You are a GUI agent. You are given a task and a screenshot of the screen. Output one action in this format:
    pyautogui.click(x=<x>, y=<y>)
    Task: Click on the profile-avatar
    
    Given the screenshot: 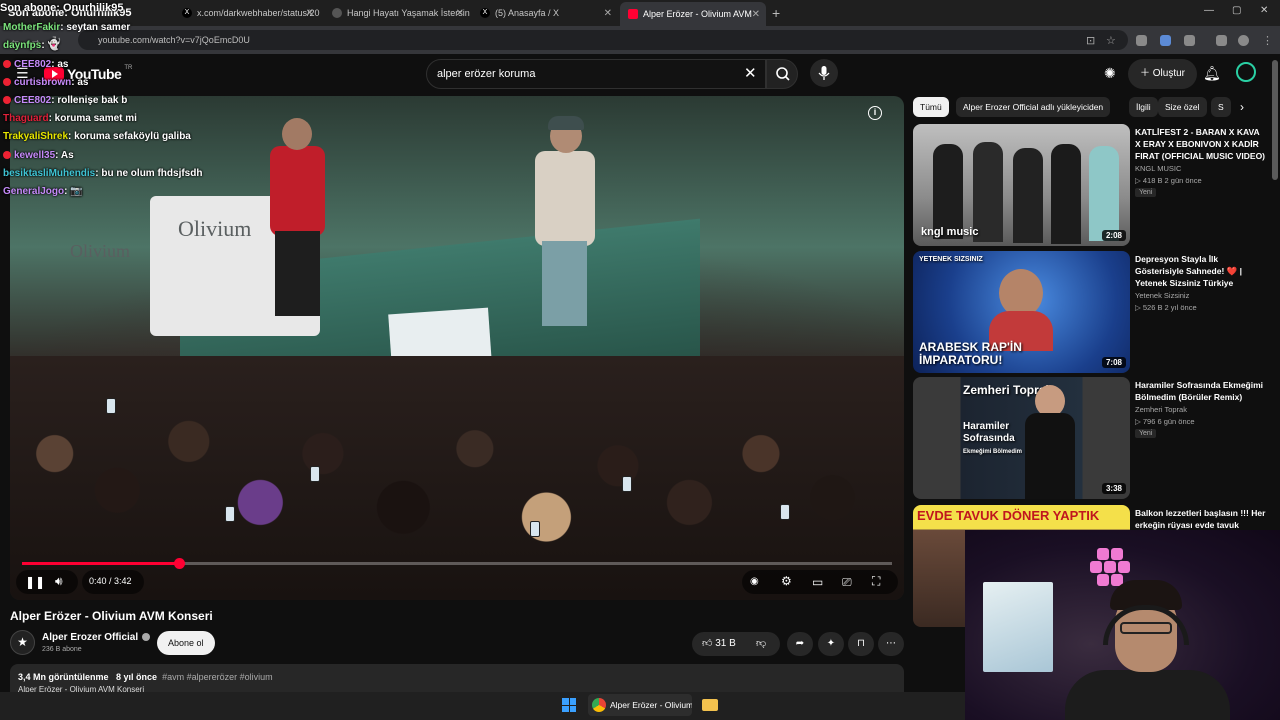 What is the action you would take?
    pyautogui.click(x=1243, y=40)
    